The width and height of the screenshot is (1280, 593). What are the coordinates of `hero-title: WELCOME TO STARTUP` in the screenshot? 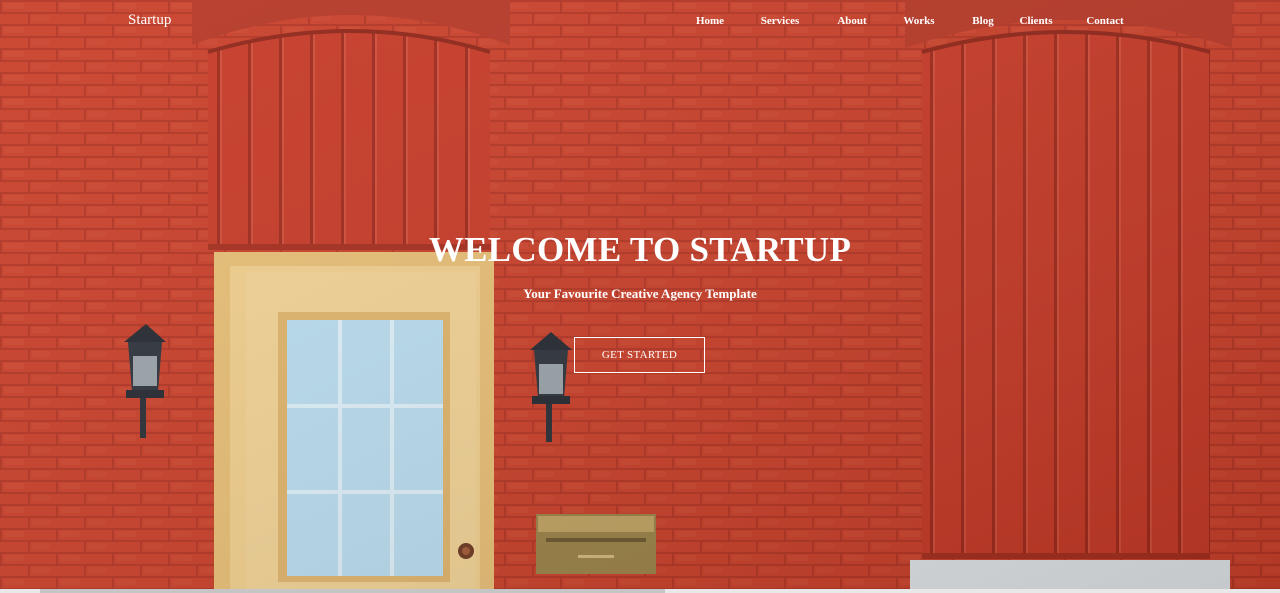 It's located at (640, 249).